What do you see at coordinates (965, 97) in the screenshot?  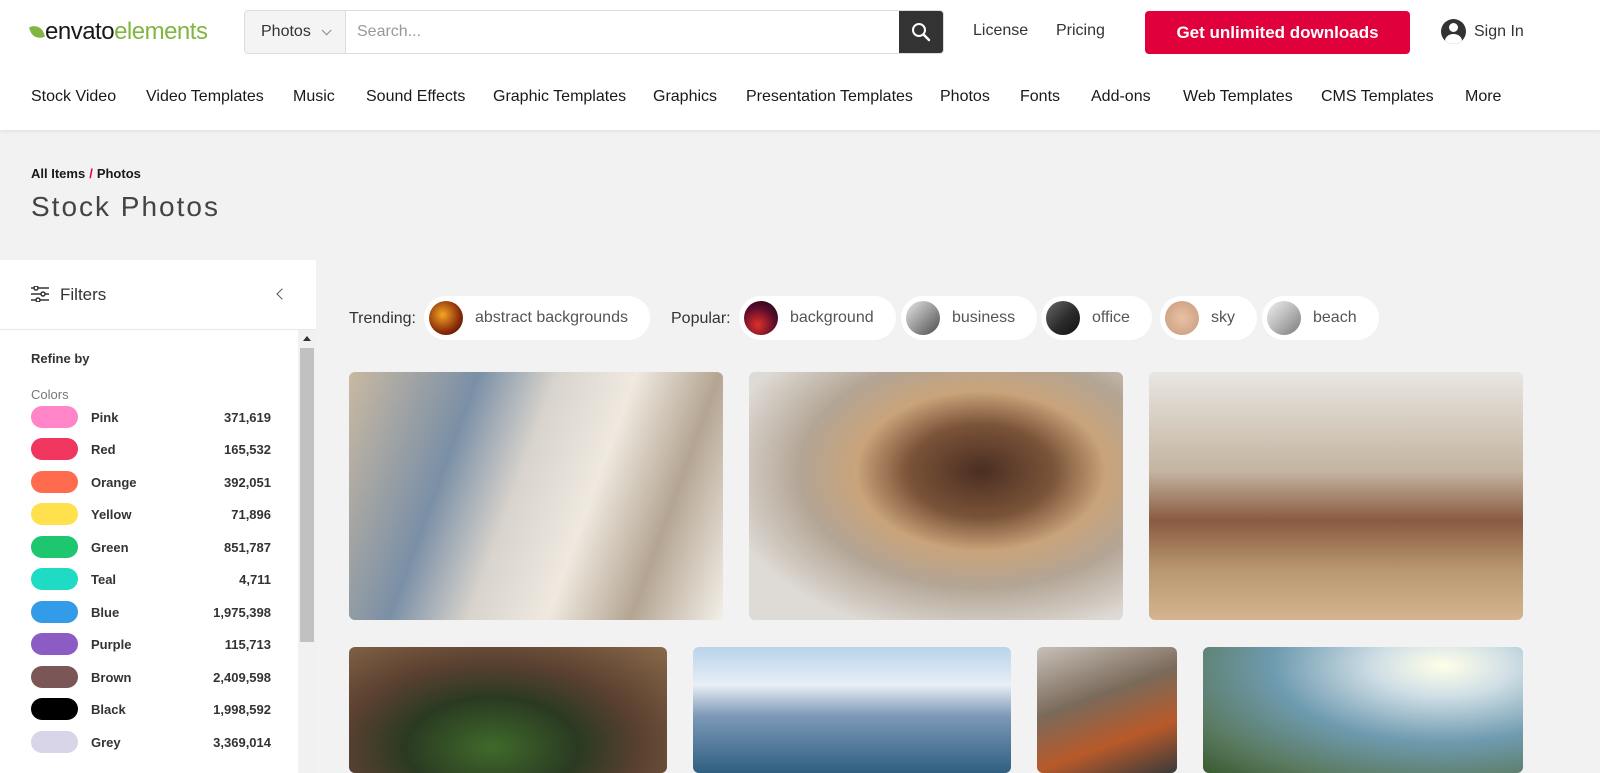 I see `nav-photos: Photos` at bounding box center [965, 97].